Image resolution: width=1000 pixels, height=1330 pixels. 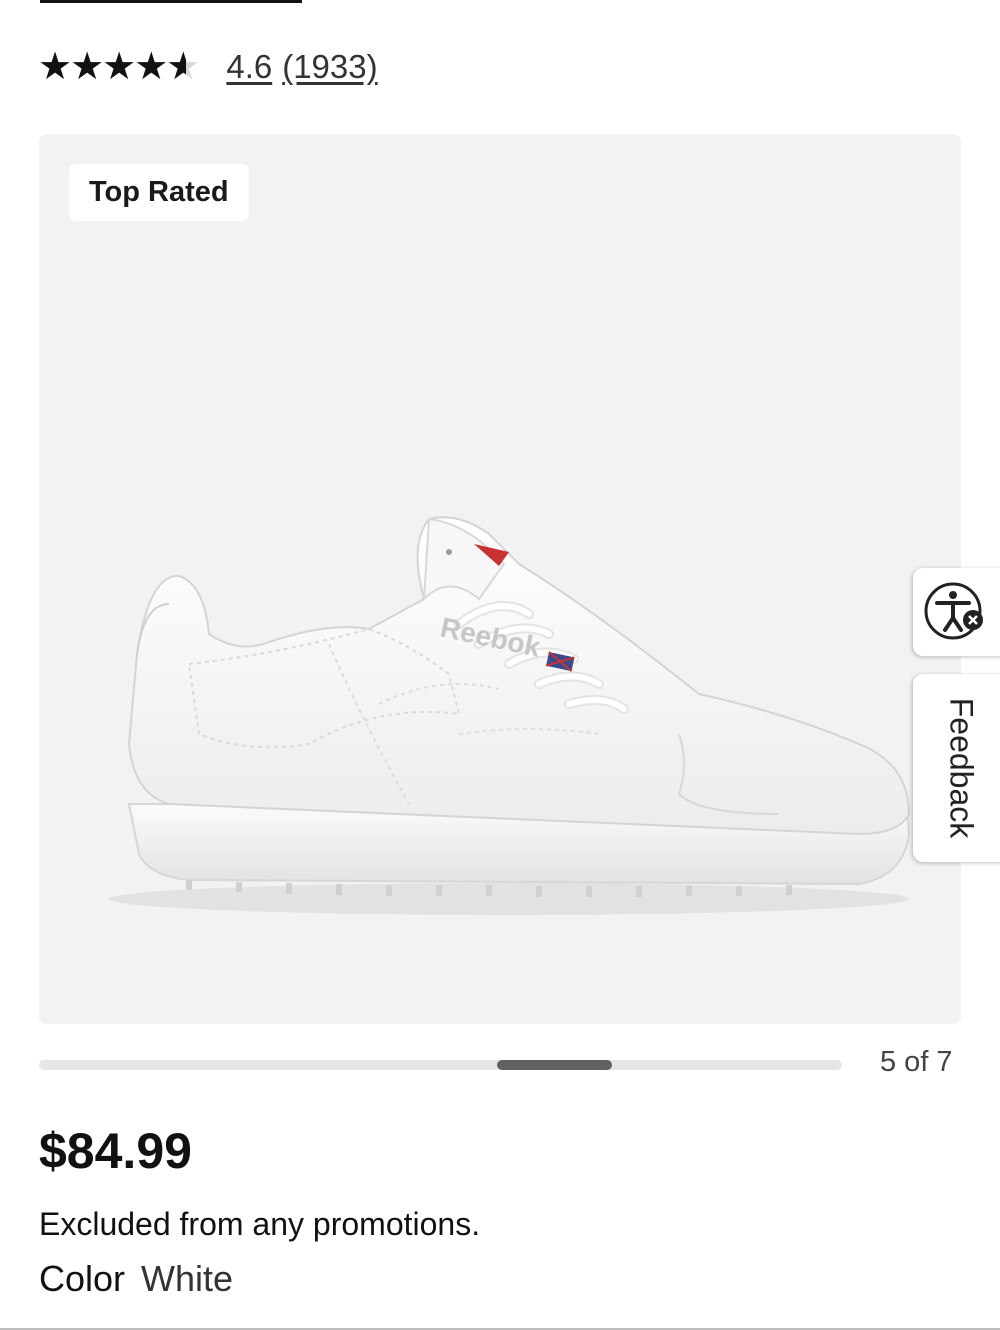 I want to click on color-selection: Color White, so click(x=136, y=1279).